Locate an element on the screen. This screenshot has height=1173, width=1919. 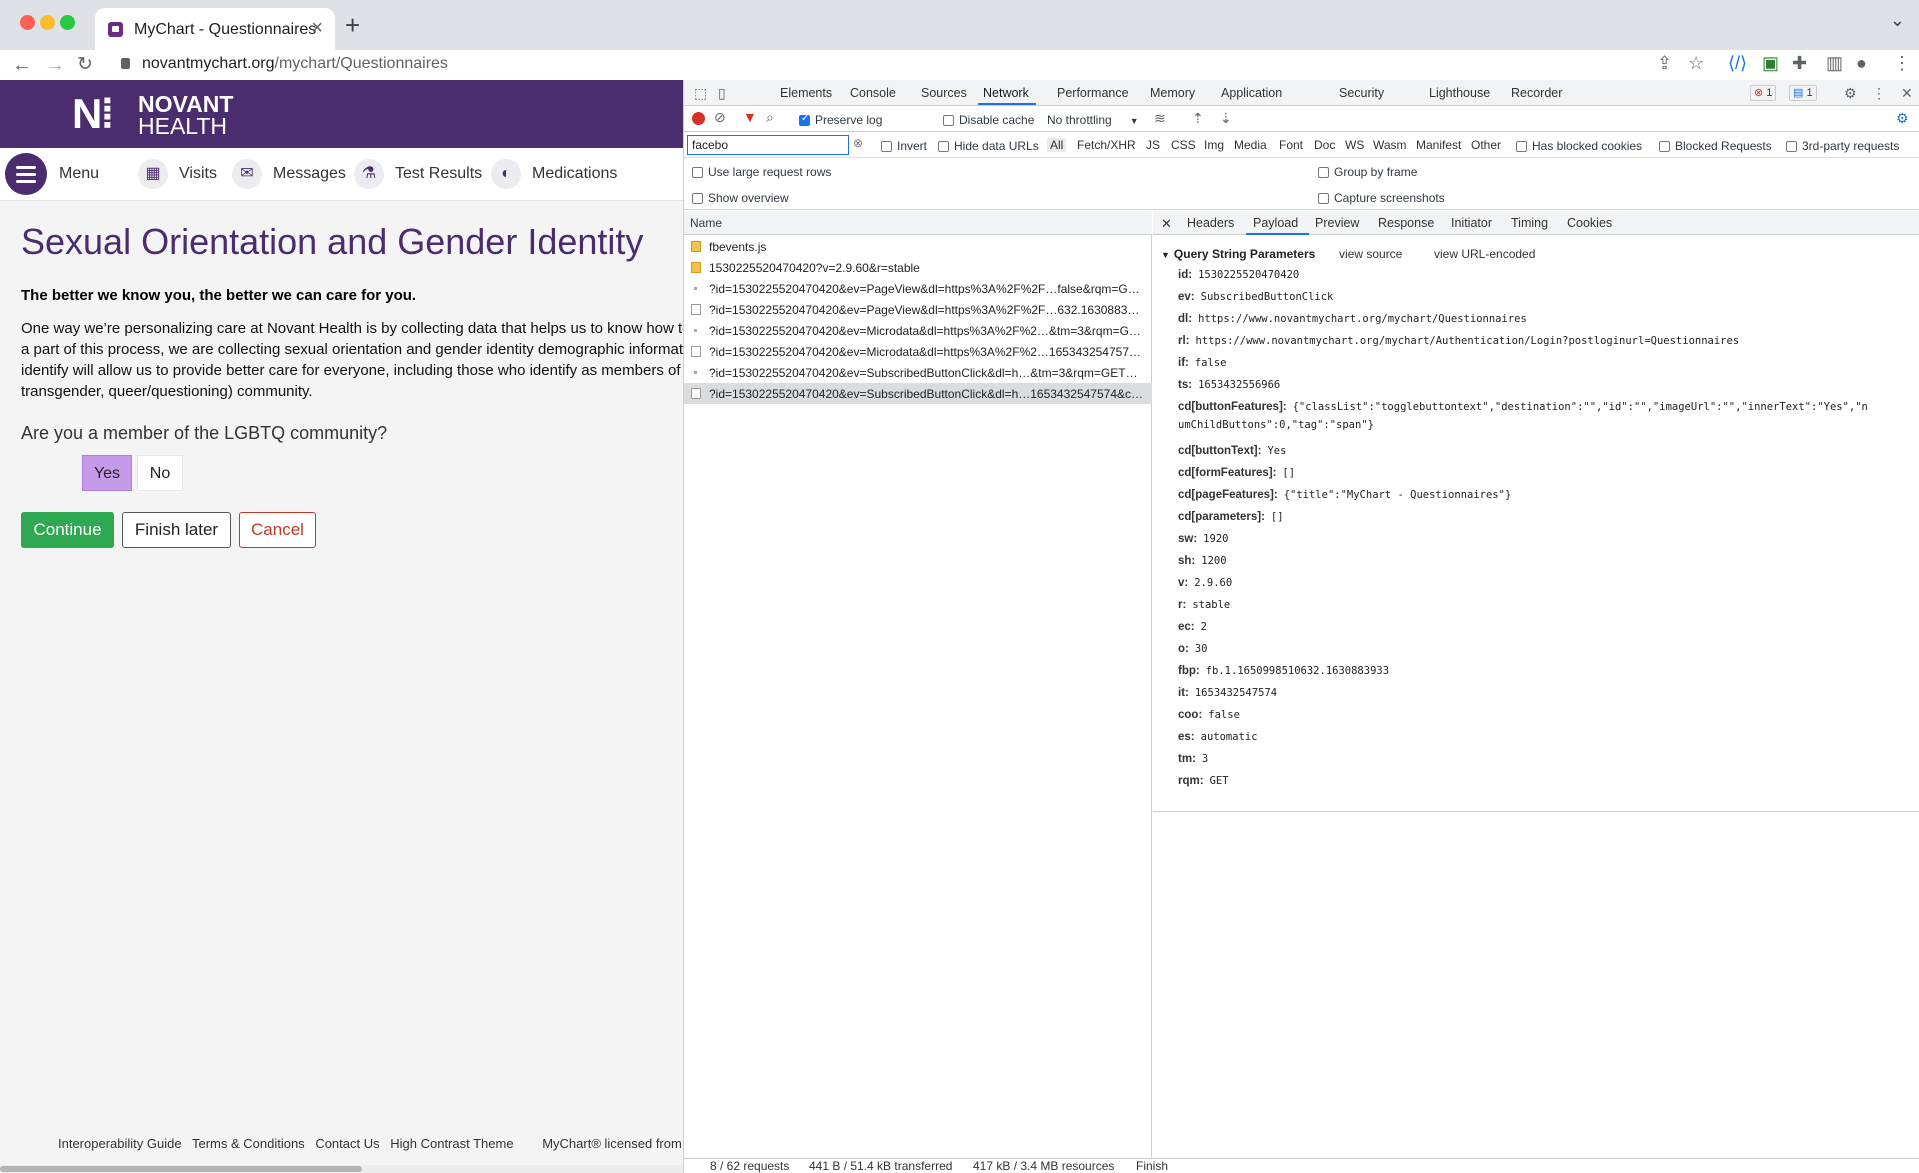
filter-funnel-icon: ▼ is located at coordinates (750, 117).